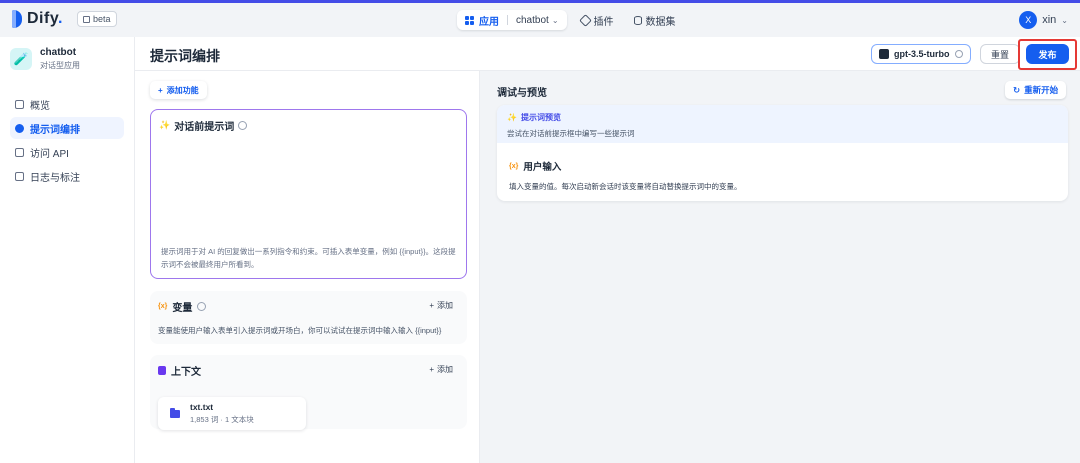  I want to click on nav-datasets: 数据集, so click(655, 20).